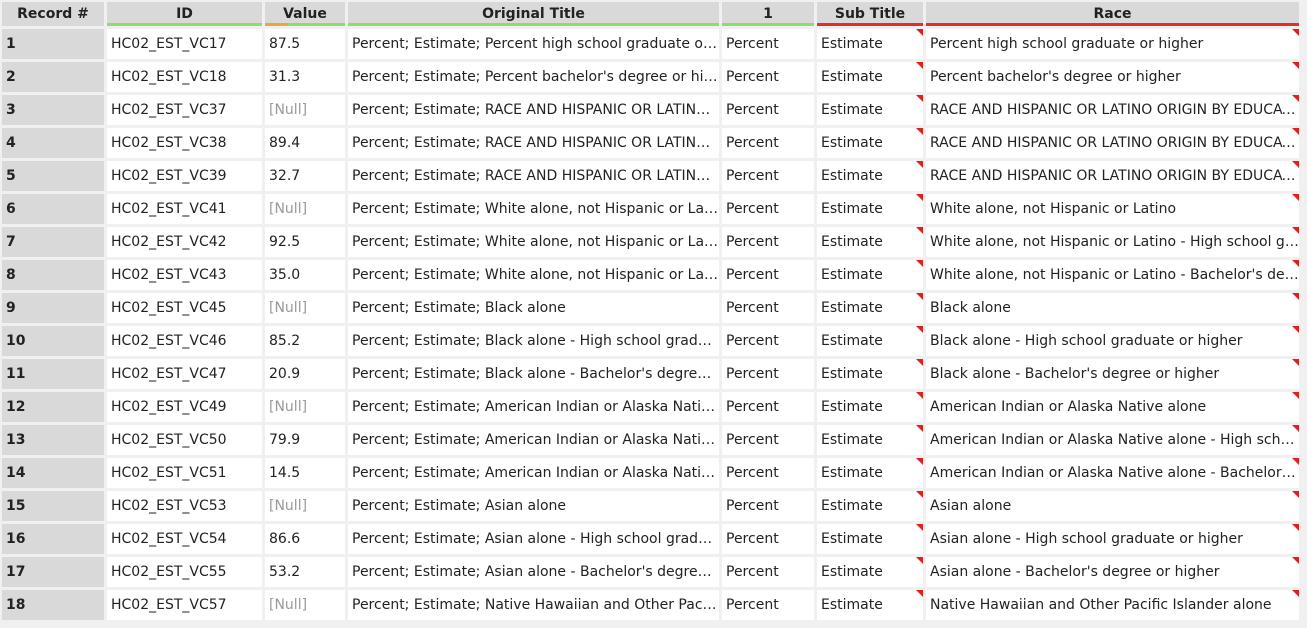 This screenshot has height=628, width=1307. I want to click on value-cell: 32.7, so click(305, 176).